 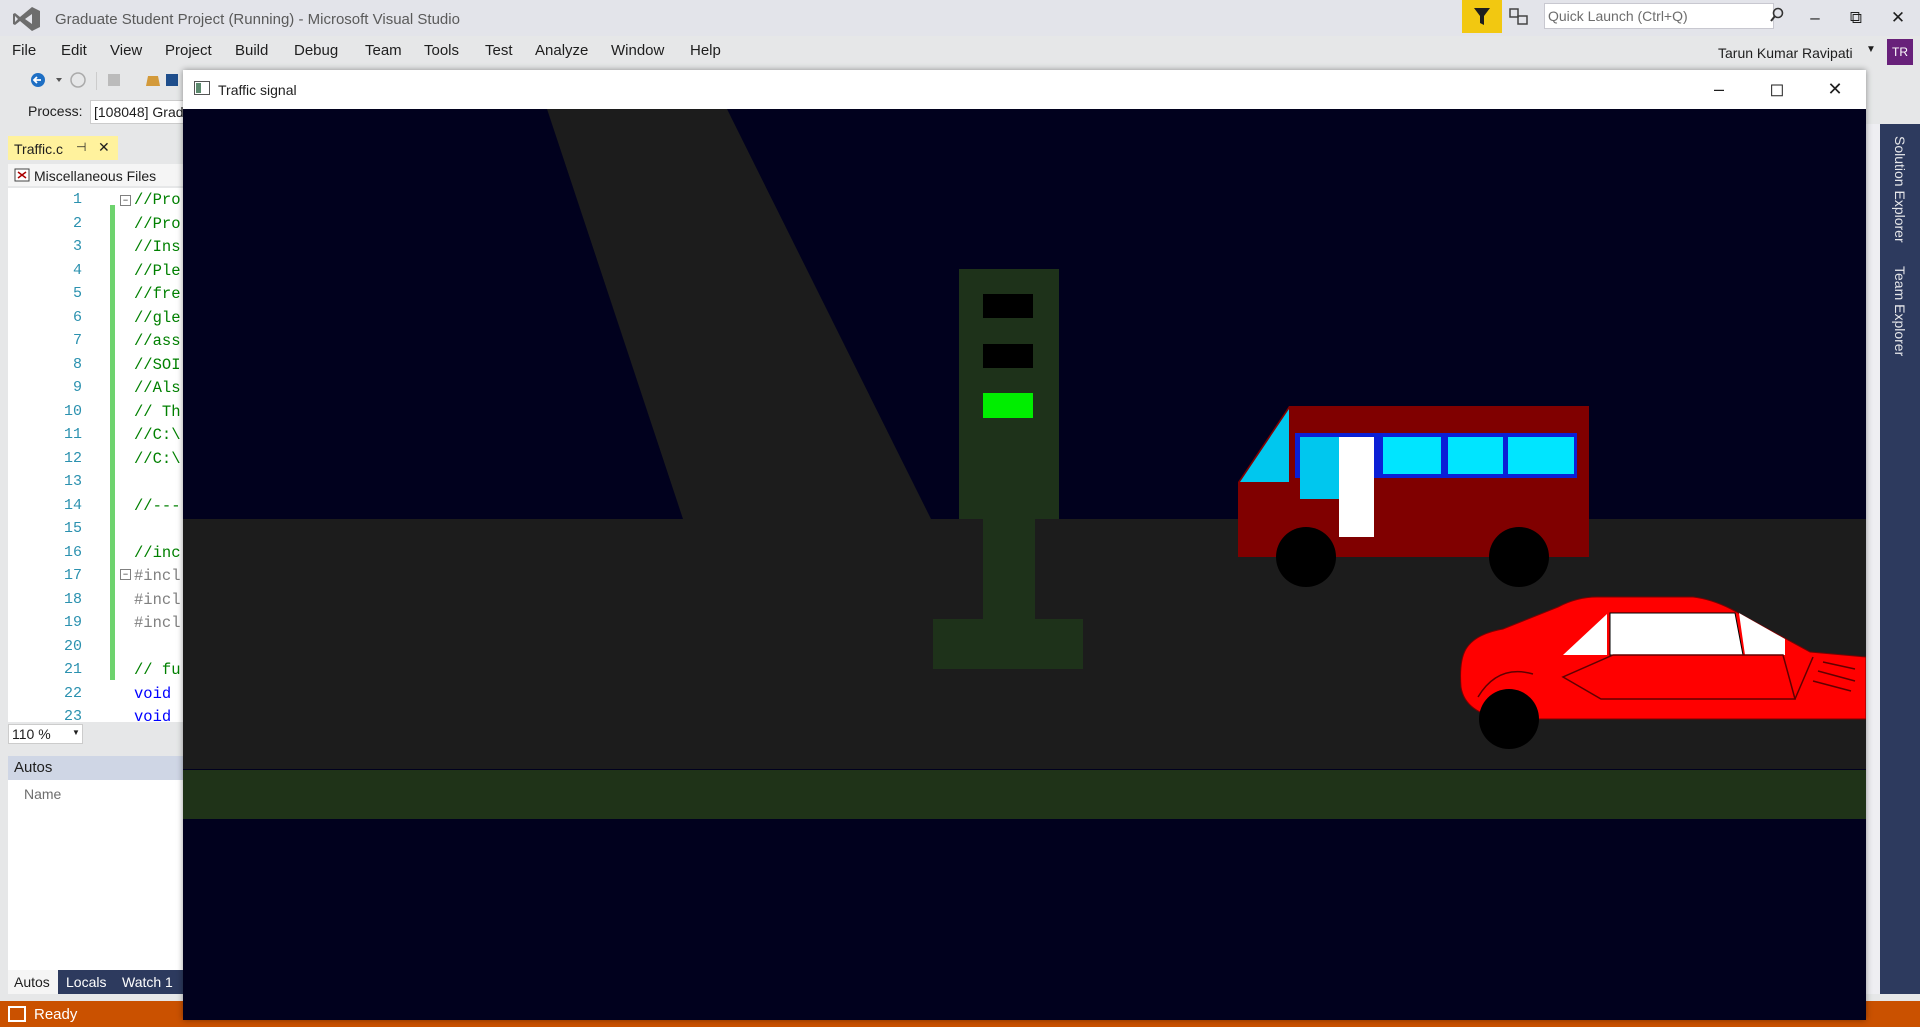 What do you see at coordinates (38, 80) in the screenshot?
I see `back-icon` at bounding box center [38, 80].